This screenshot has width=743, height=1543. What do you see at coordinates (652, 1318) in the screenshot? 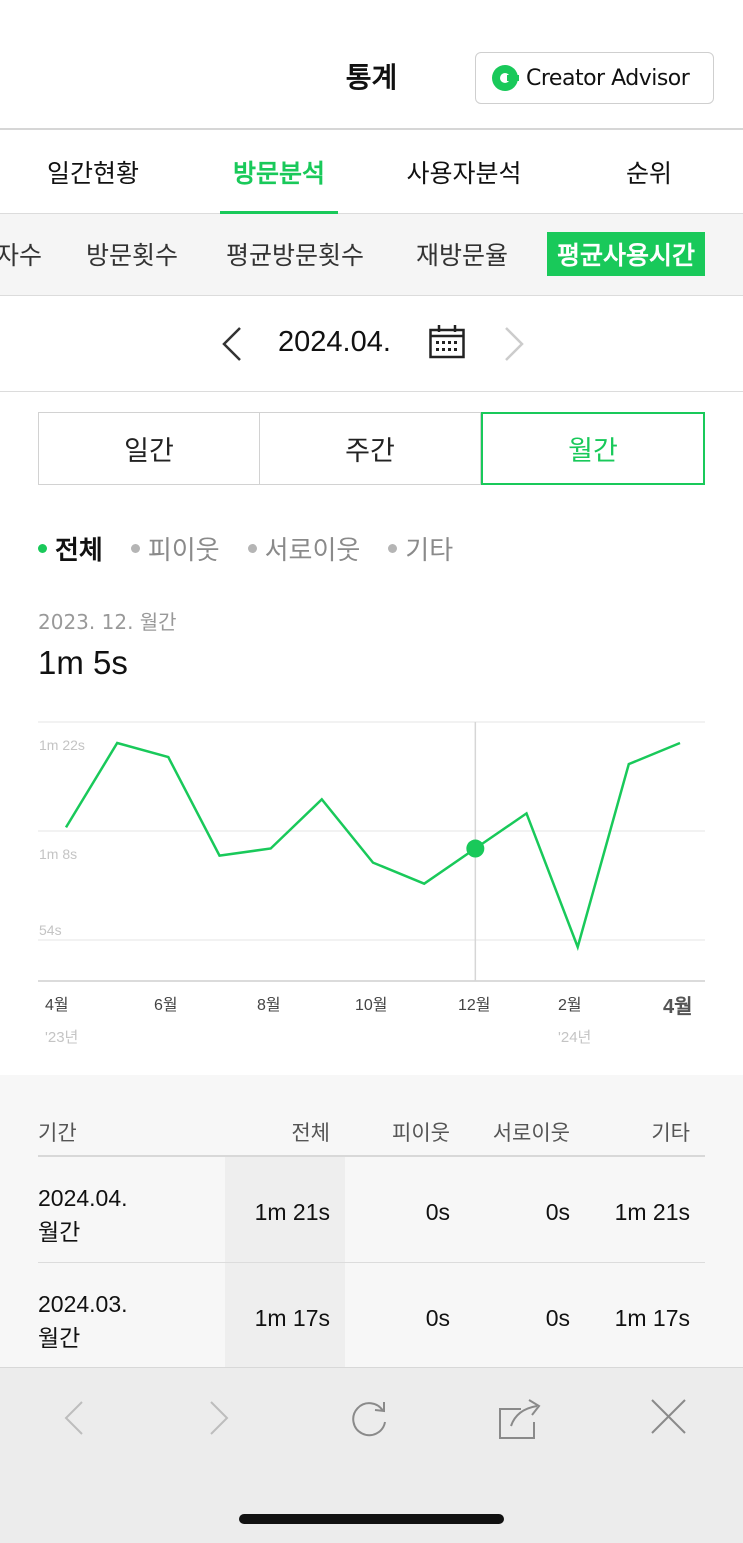
I see `row-other: 1m 17s` at bounding box center [652, 1318].